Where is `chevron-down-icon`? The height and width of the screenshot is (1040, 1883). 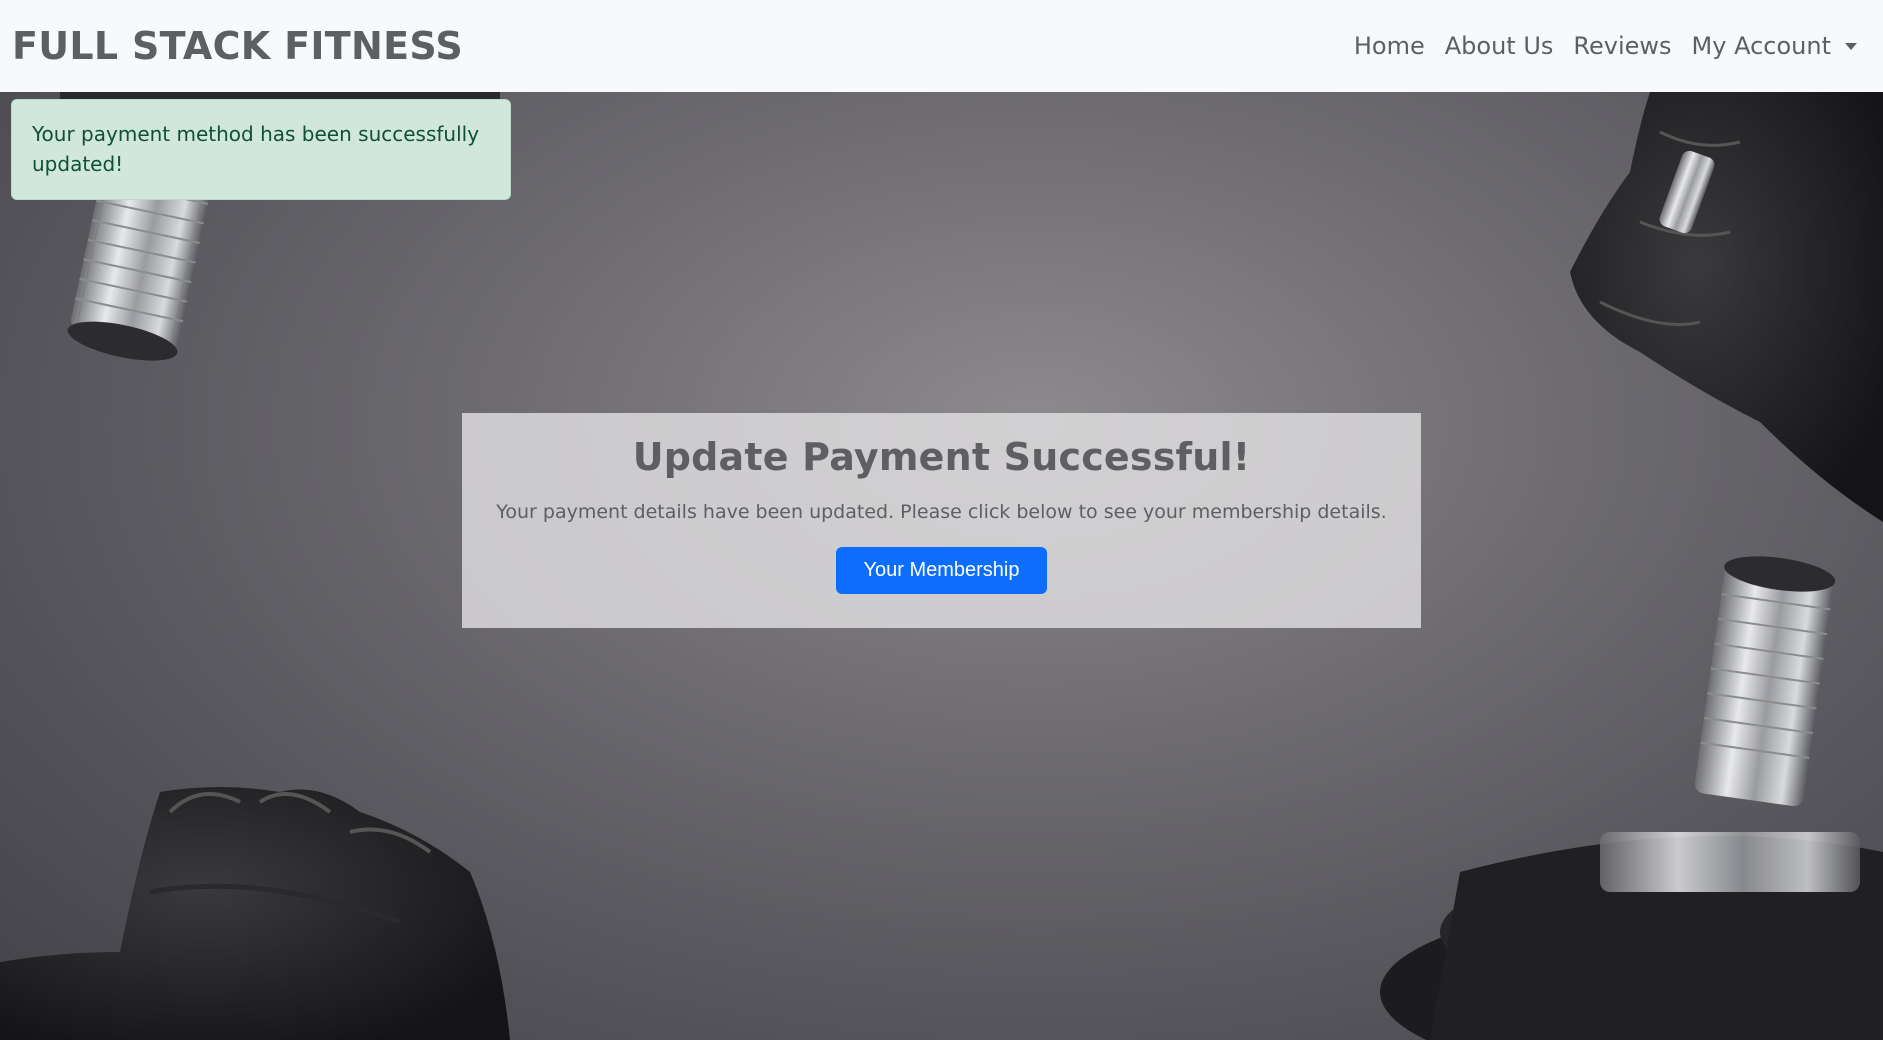
chevron-down-icon is located at coordinates (1851, 46).